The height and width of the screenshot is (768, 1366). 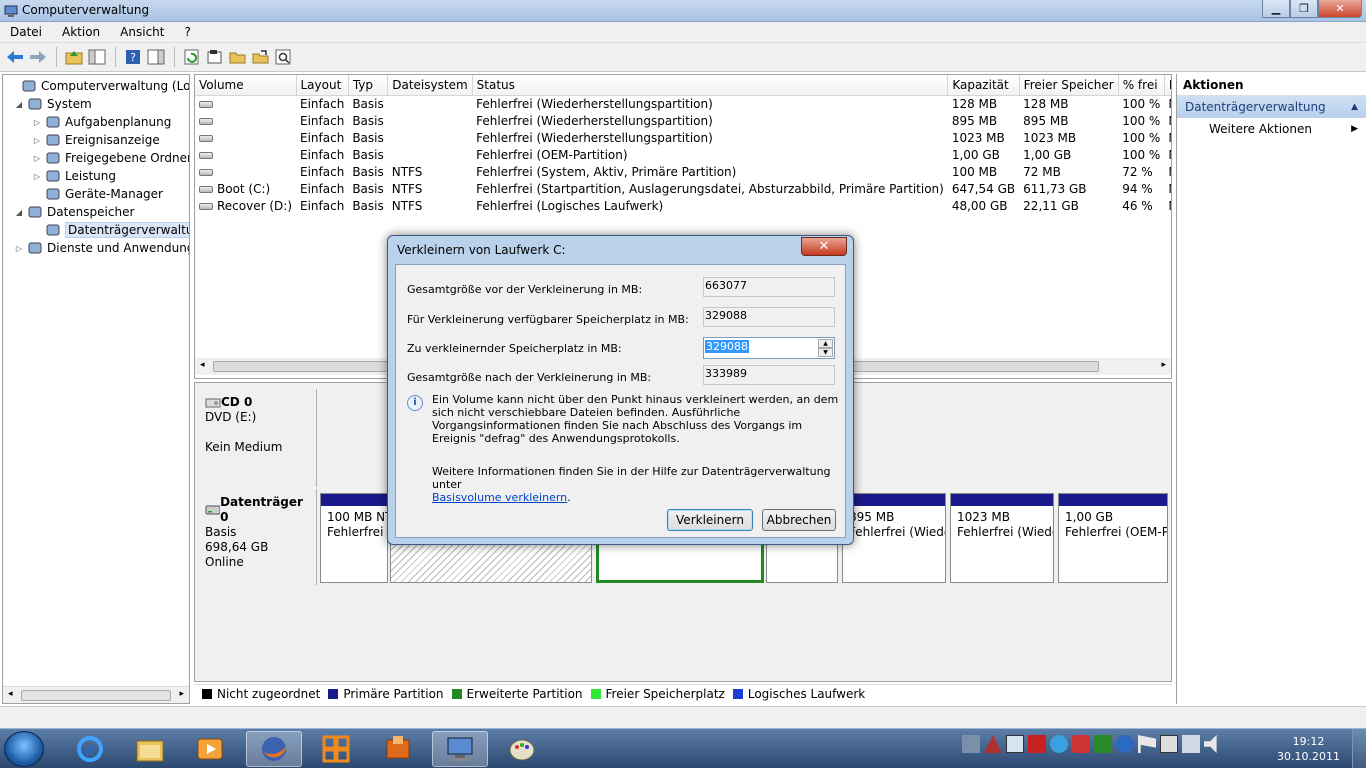 I want to click on column-header: Fehlertoleranz, so click(x=1167, y=85).